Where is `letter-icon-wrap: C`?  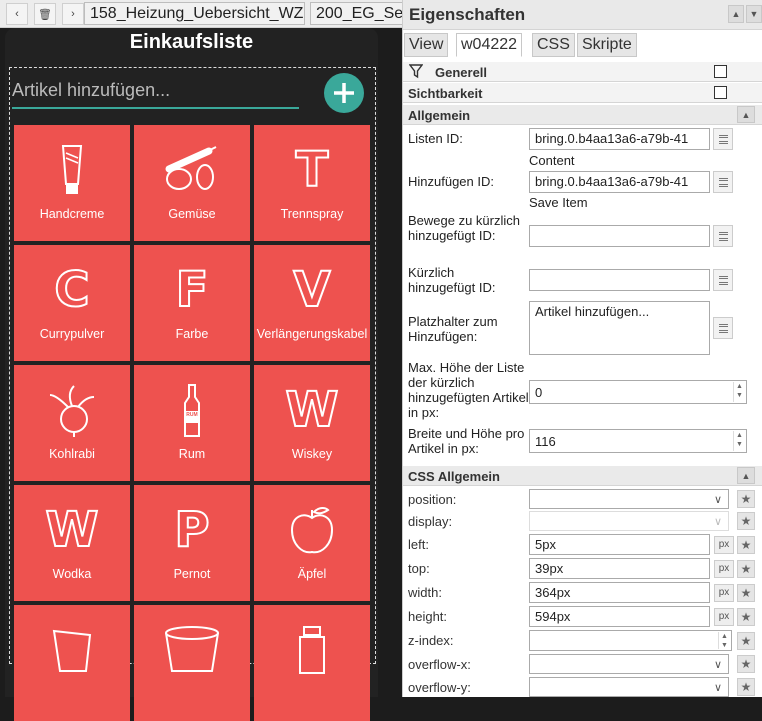
letter-icon-wrap: C is located at coordinates (72, 290).